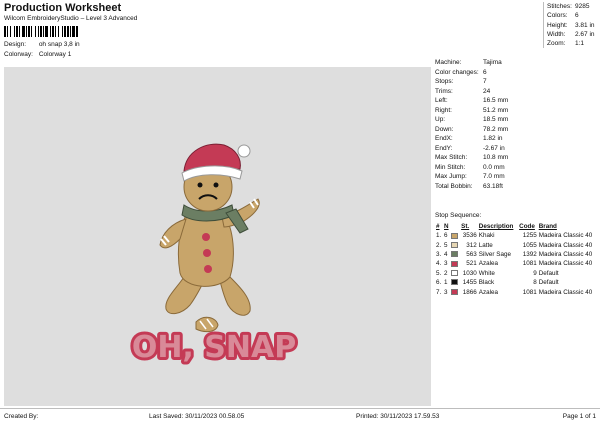 Image resolution: width=600 pixels, height=424 pixels. What do you see at coordinates (463, 91) in the screenshot?
I see `info-trims: Trims: 24` at bounding box center [463, 91].